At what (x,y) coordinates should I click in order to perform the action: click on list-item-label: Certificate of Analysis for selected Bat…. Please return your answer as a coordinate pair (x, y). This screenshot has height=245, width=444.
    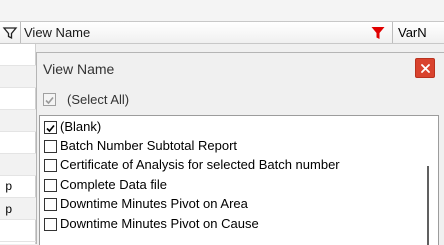
    Looking at the image, I should click on (200, 164).